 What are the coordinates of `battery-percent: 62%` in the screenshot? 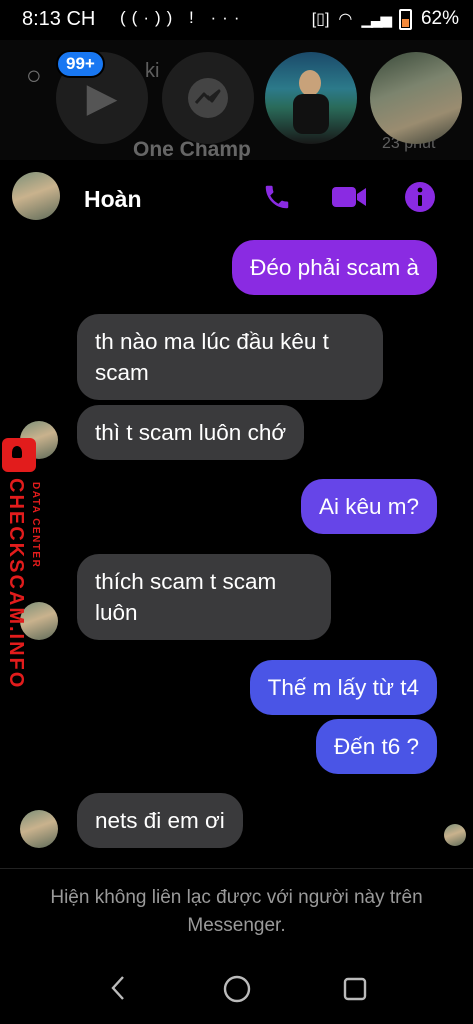 It's located at (439, 18).